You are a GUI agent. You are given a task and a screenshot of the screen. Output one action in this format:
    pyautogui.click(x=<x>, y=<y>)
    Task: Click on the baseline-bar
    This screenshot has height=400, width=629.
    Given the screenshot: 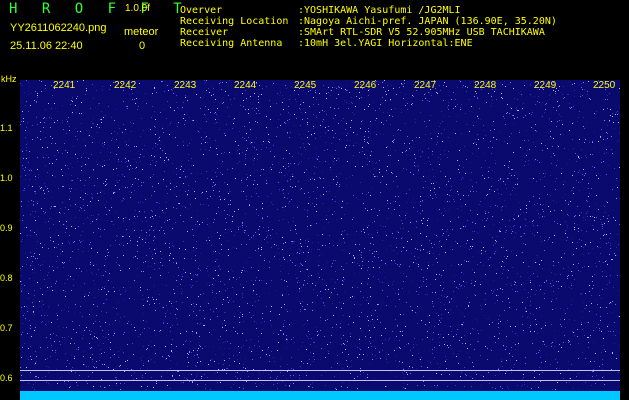 What is the action you would take?
    pyautogui.click(x=320, y=395)
    